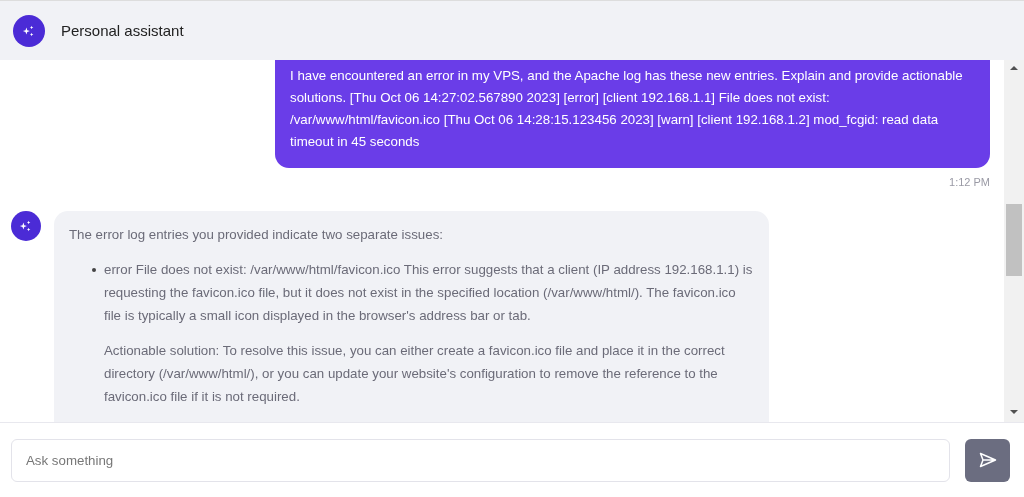 The width and height of the screenshot is (1024, 497). Describe the element at coordinates (429, 293) in the screenshot. I see `message-text: error File does not exist: /var/www/html/favicon.ico This error suggests that a client (IP address 192.168.1.1) is requesting the favicon.ico file, but it does not exist in the specified location (/var/www/html/). The favicon.ico file is typically a small icon displayed in the browser's address bar or tab.` at that location.